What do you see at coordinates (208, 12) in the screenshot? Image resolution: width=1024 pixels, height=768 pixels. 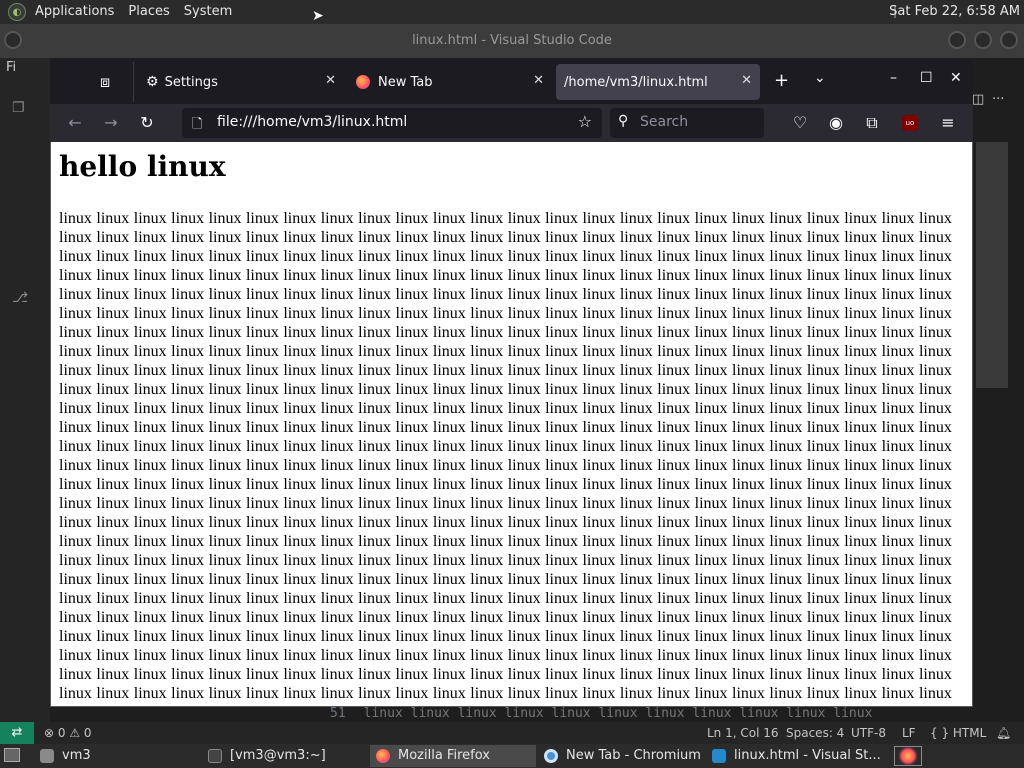 I see `menu-system: System` at bounding box center [208, 12].